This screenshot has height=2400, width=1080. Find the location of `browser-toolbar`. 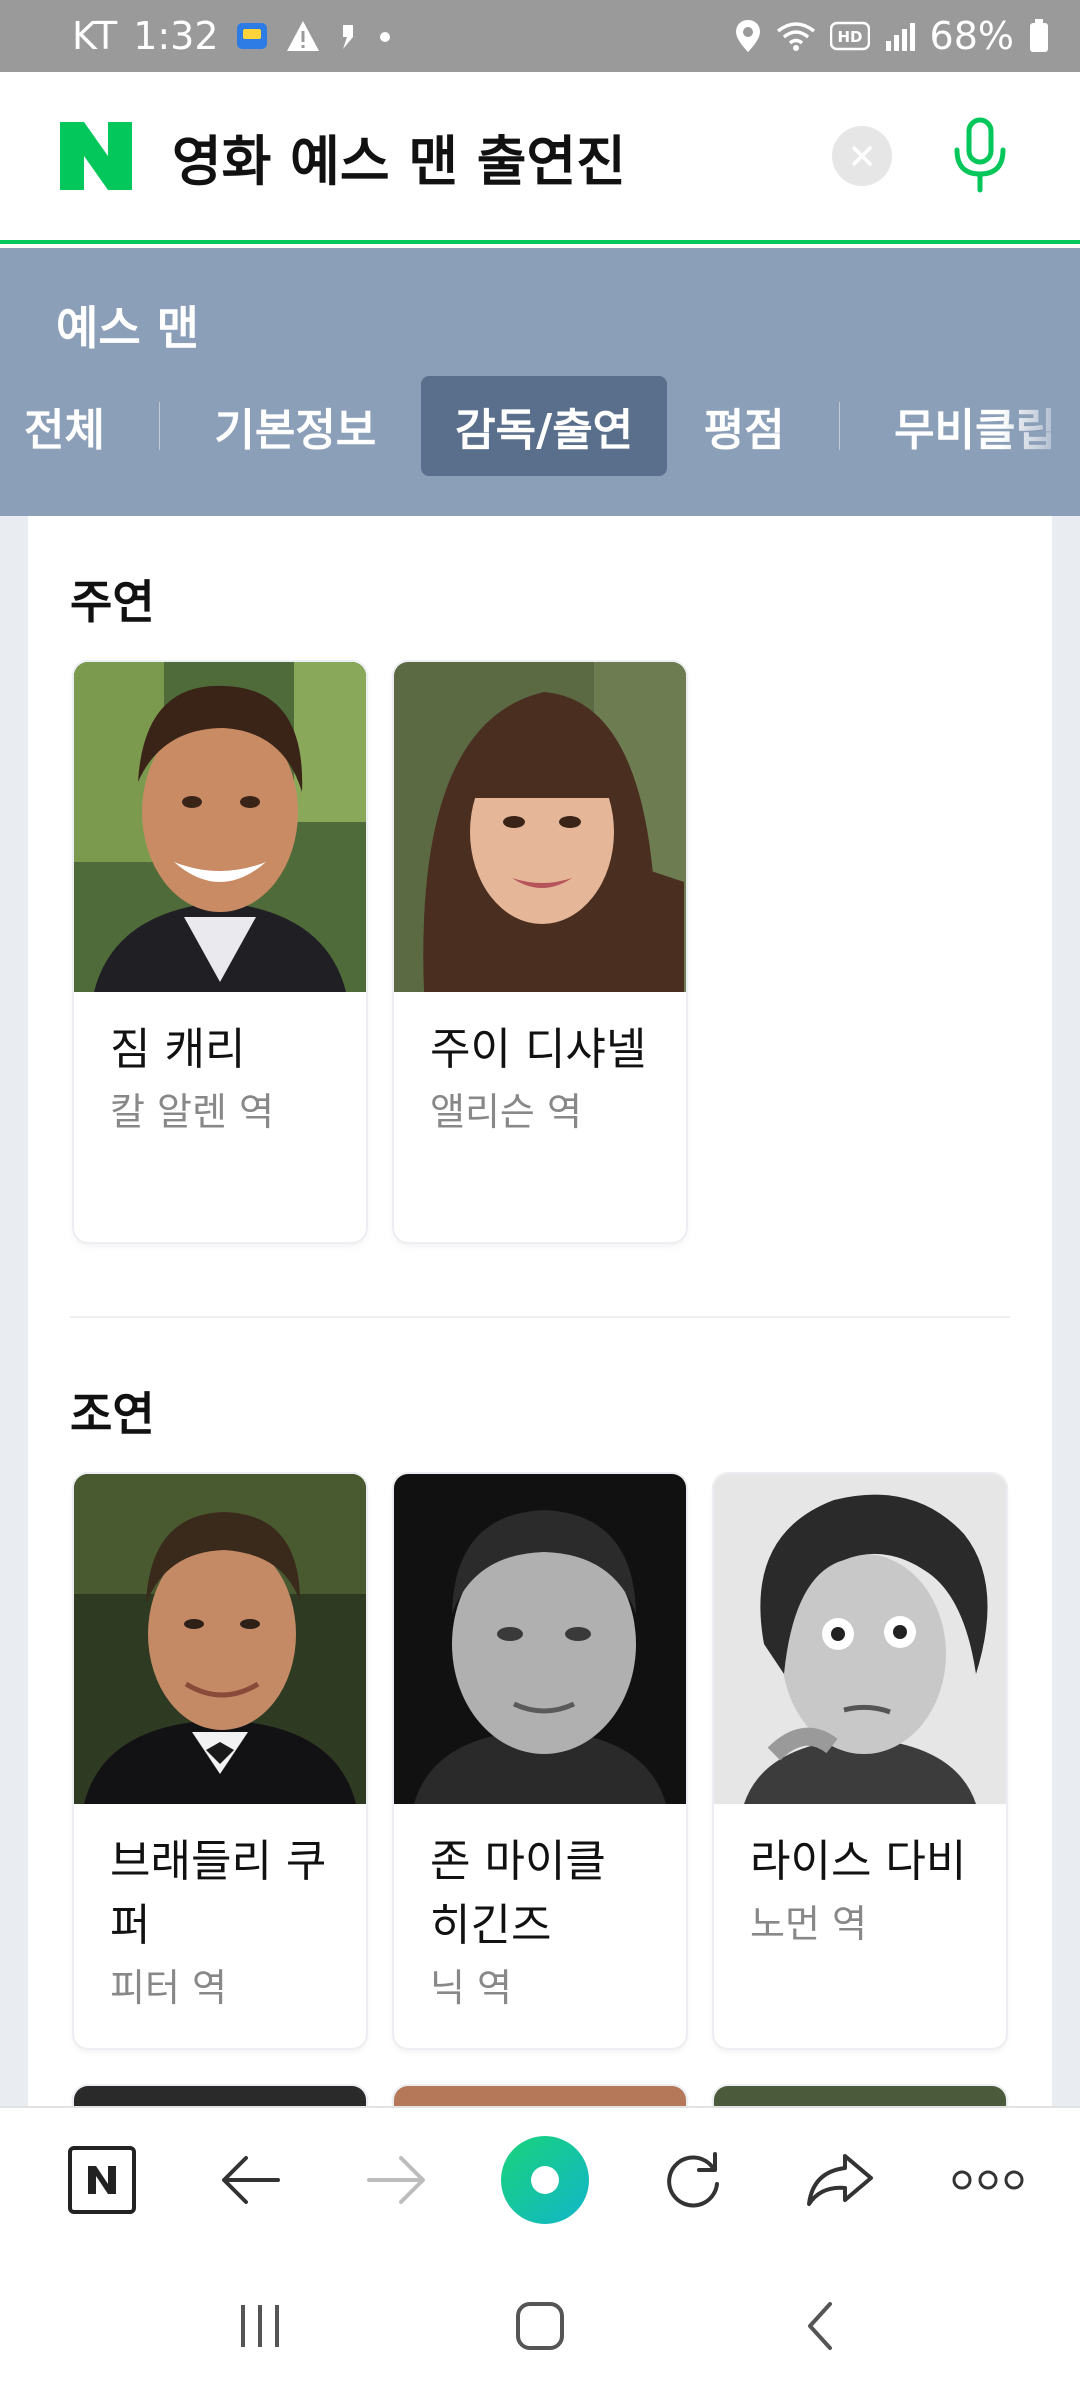

browser-toolbar is located at coordinates (540, 2179).